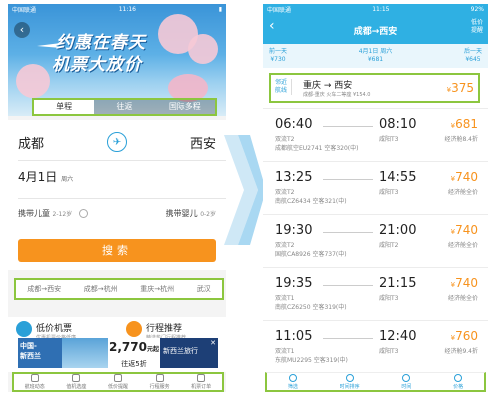  What do you see at coordinates (117, 142) in the screenshot?
I see `swap-icon: ✈` at bounding box center [117, 142].